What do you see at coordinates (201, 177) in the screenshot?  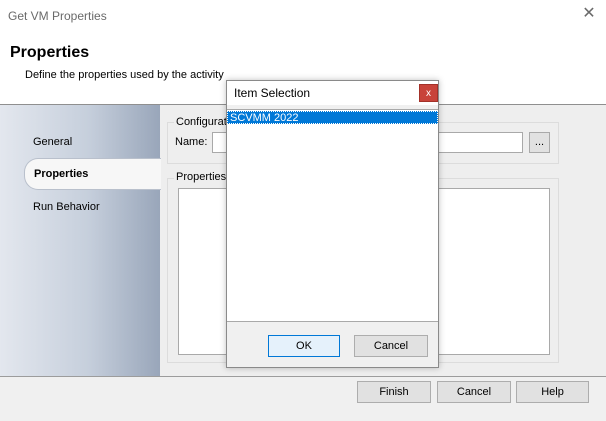 I see `properties-group-label: Properties` at bounding box center [201, 177].